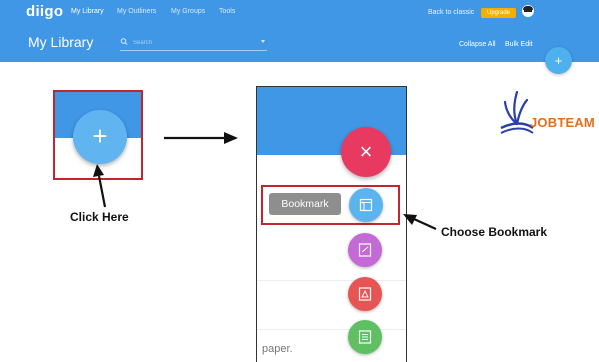 Image resolution: width=599 pixels, height=362 pixels. I want to click on arrow-up-icon, so click(102, 191).